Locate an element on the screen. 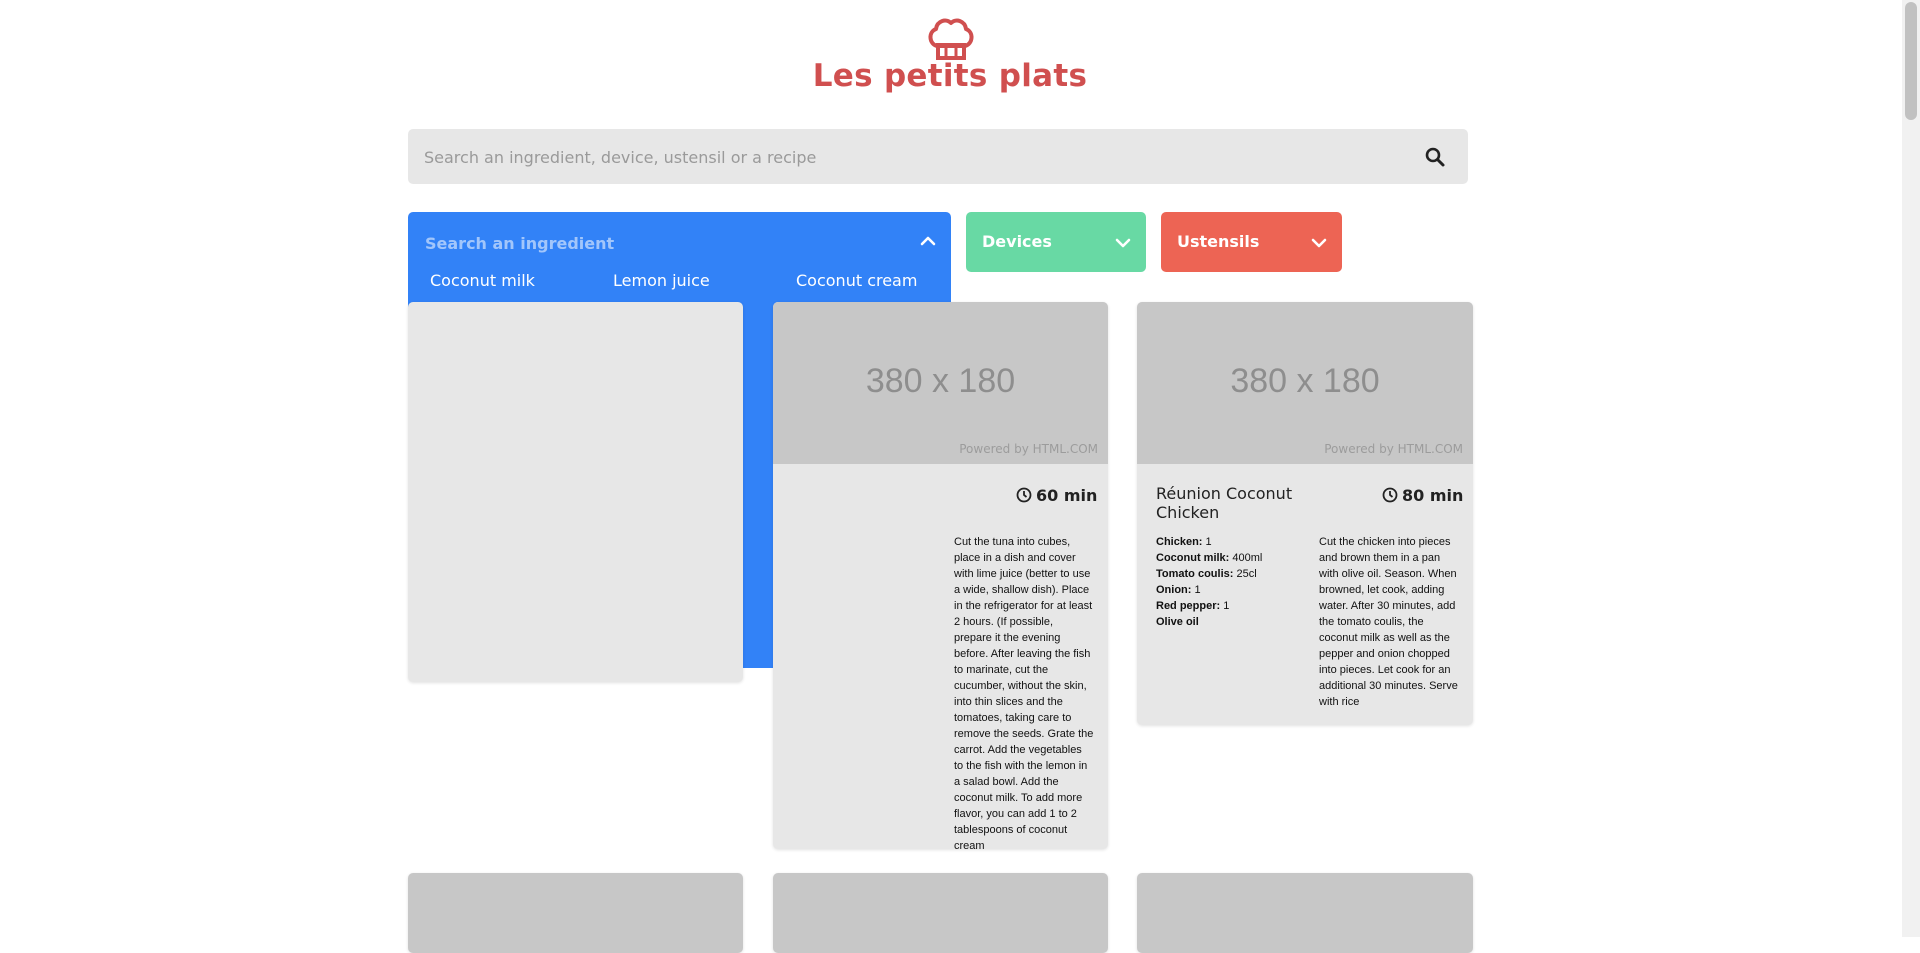  page-header: Les petits plats is located at coordinates (950, 55).